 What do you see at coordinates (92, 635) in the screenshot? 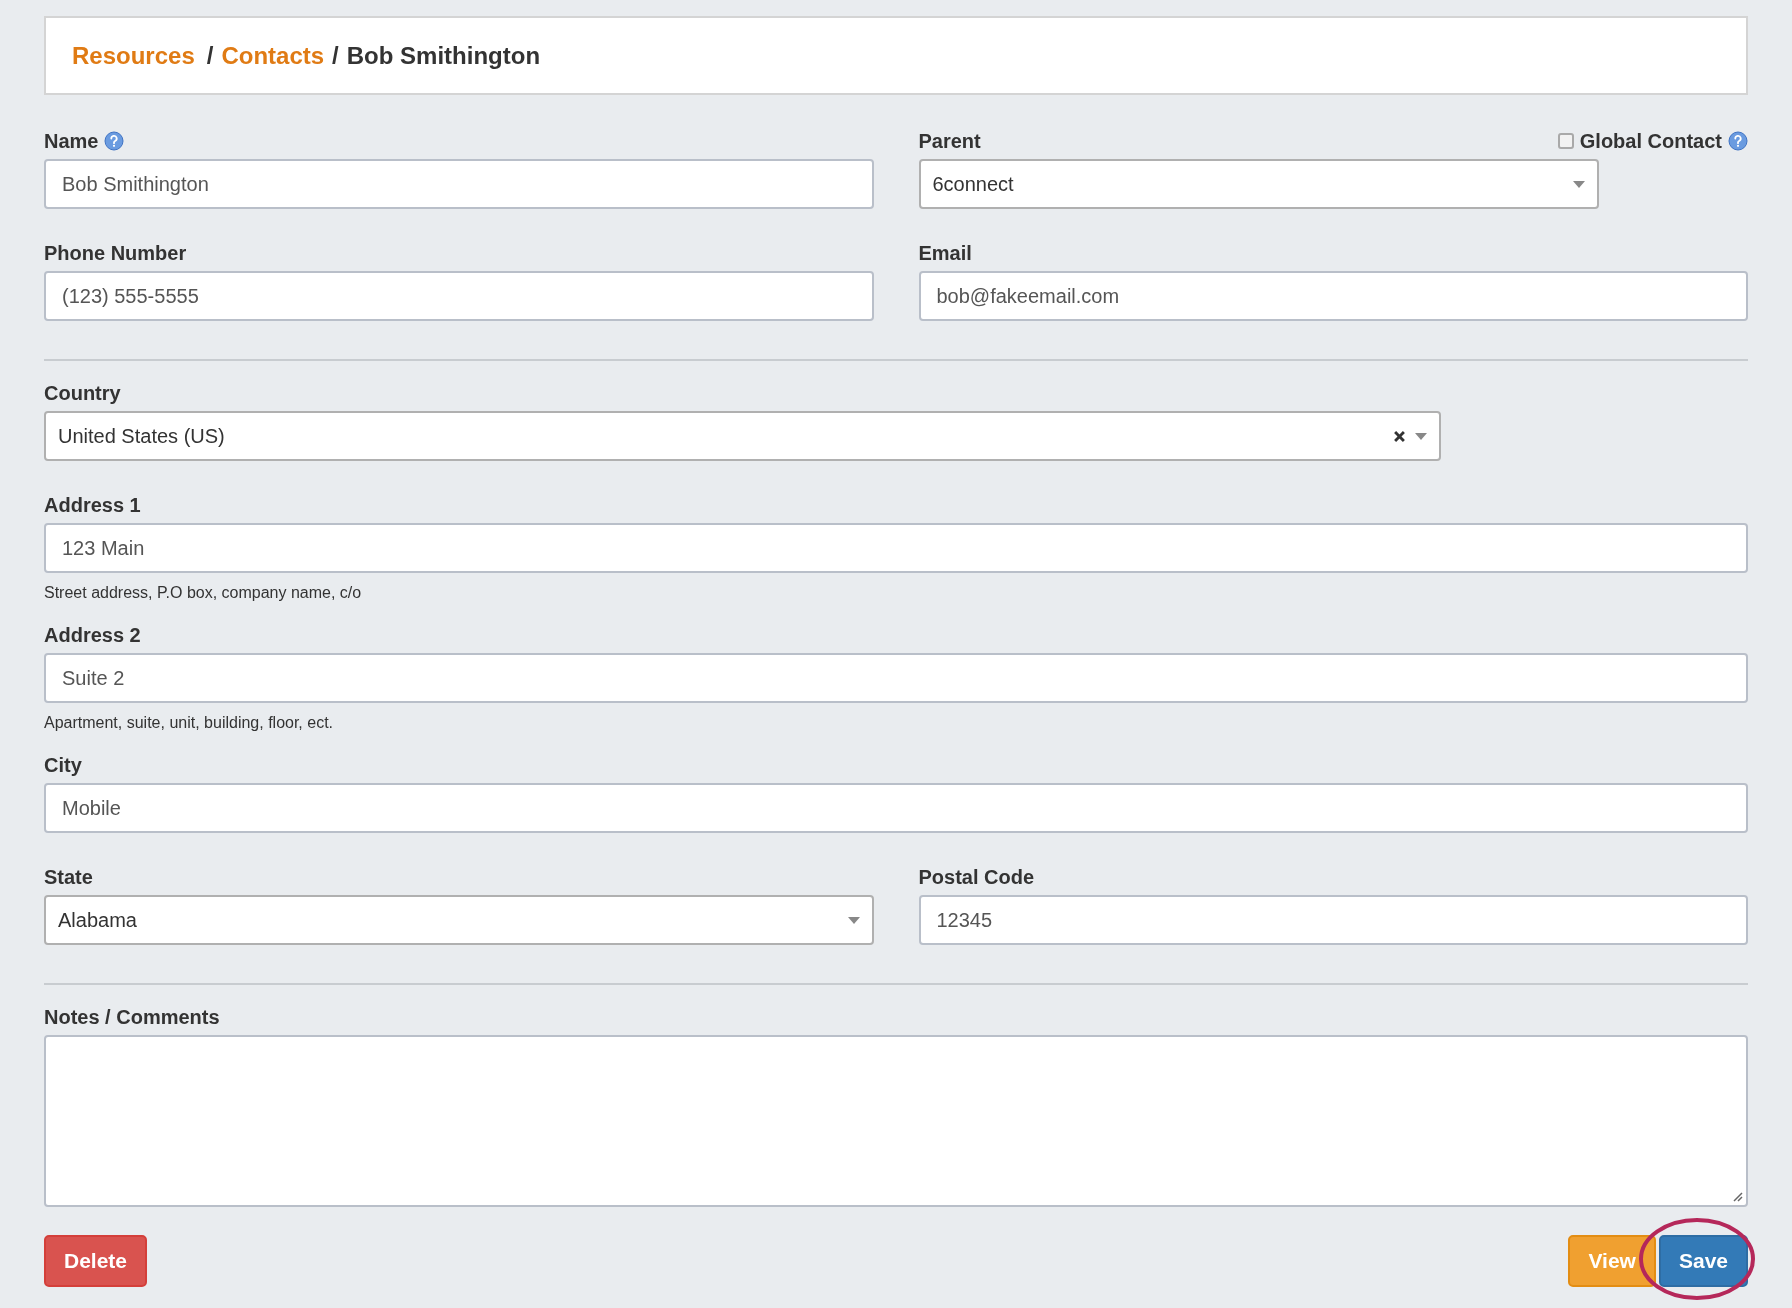
I see `field-label: Address 2` at bounding box center [92, 635].